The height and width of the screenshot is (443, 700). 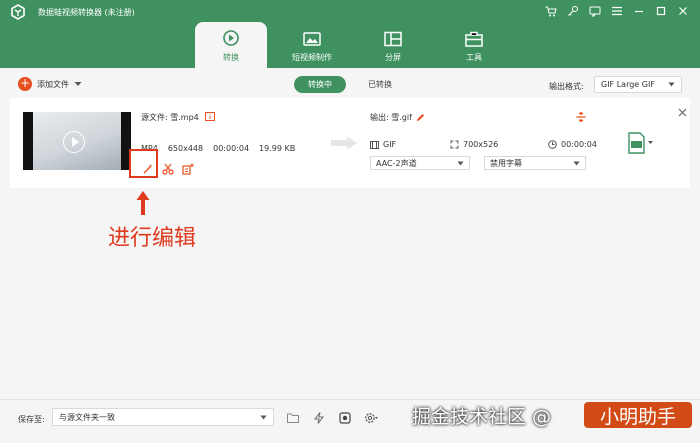 I want to click on output-duration: 00:00:04, so click(x=572, y=144).